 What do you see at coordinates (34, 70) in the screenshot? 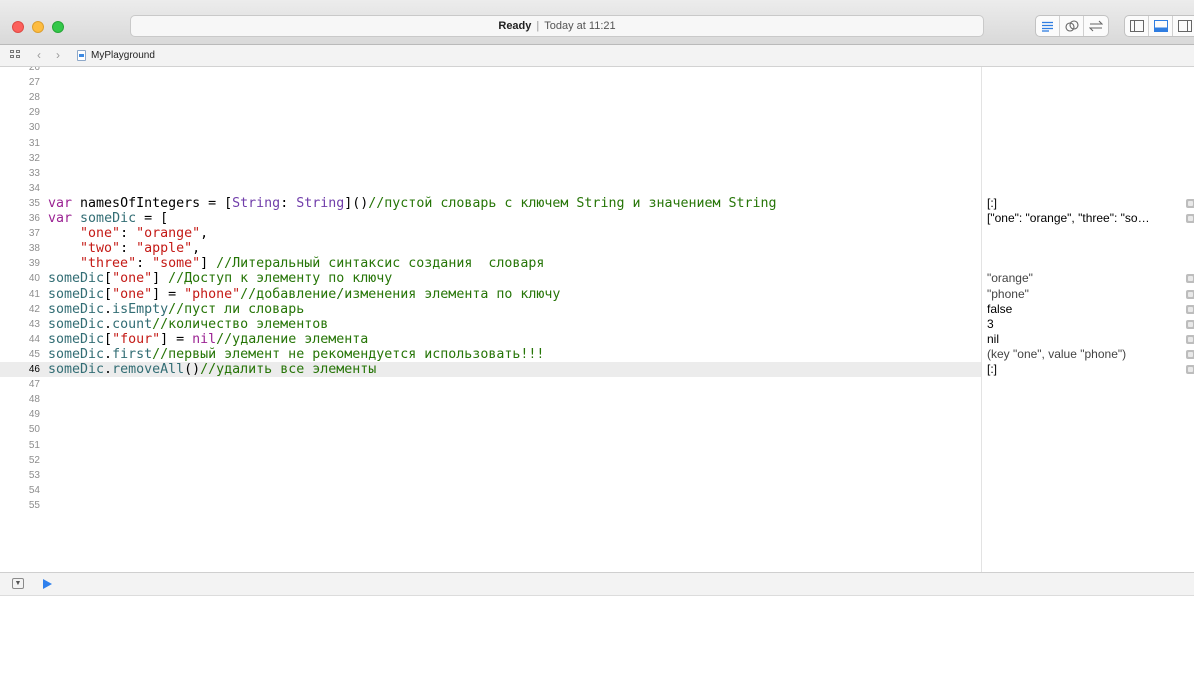
I see `line-number: 26` at bounding box center [34, 70].